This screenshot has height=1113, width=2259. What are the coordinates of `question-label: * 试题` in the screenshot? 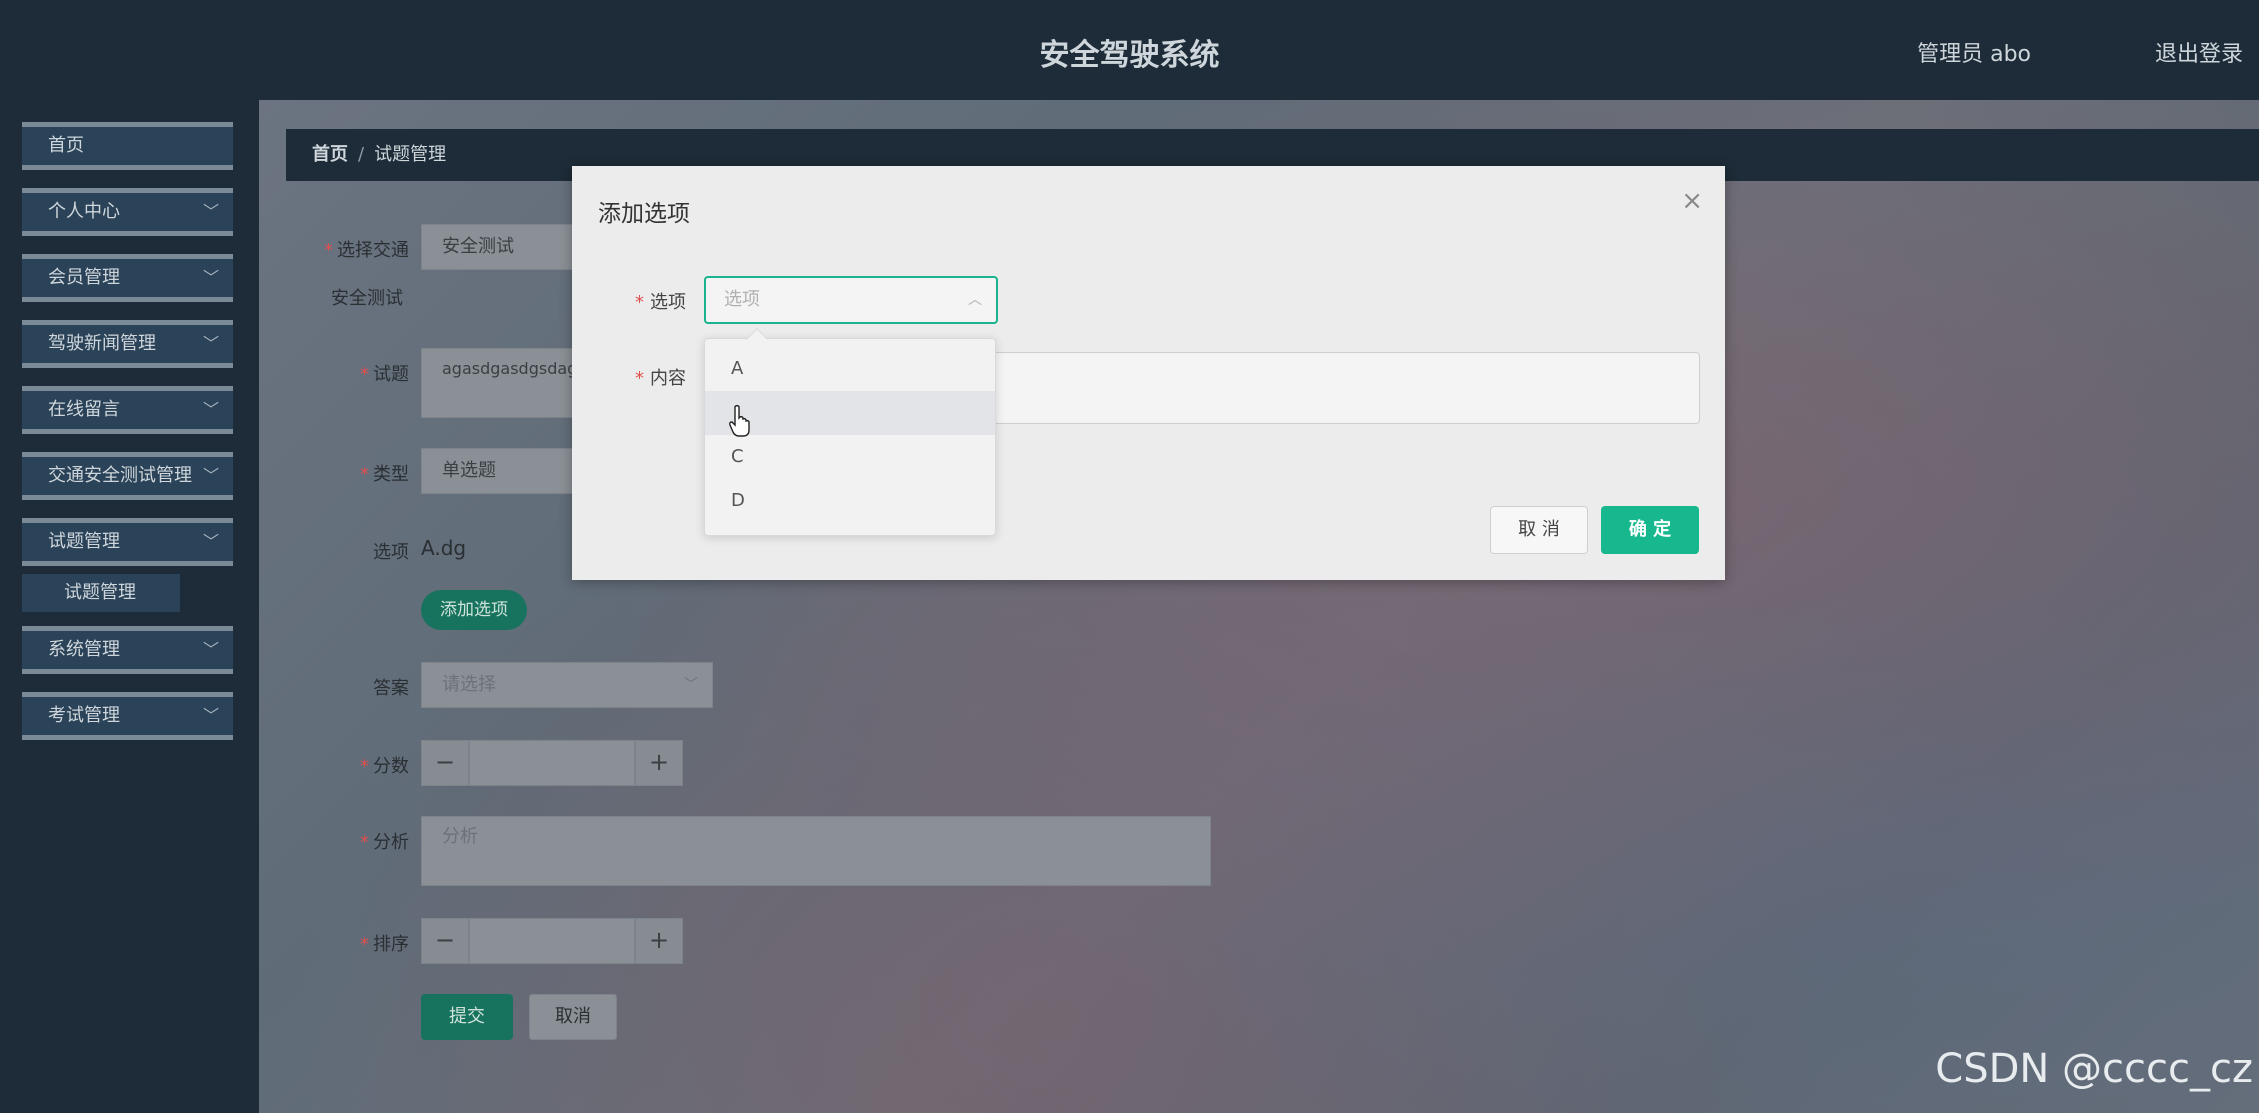 It's located at (384, 374).